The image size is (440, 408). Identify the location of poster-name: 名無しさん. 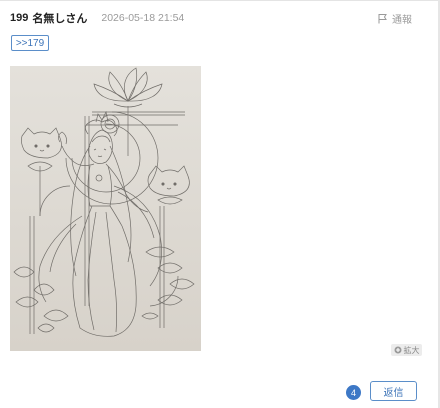
(60, 19).